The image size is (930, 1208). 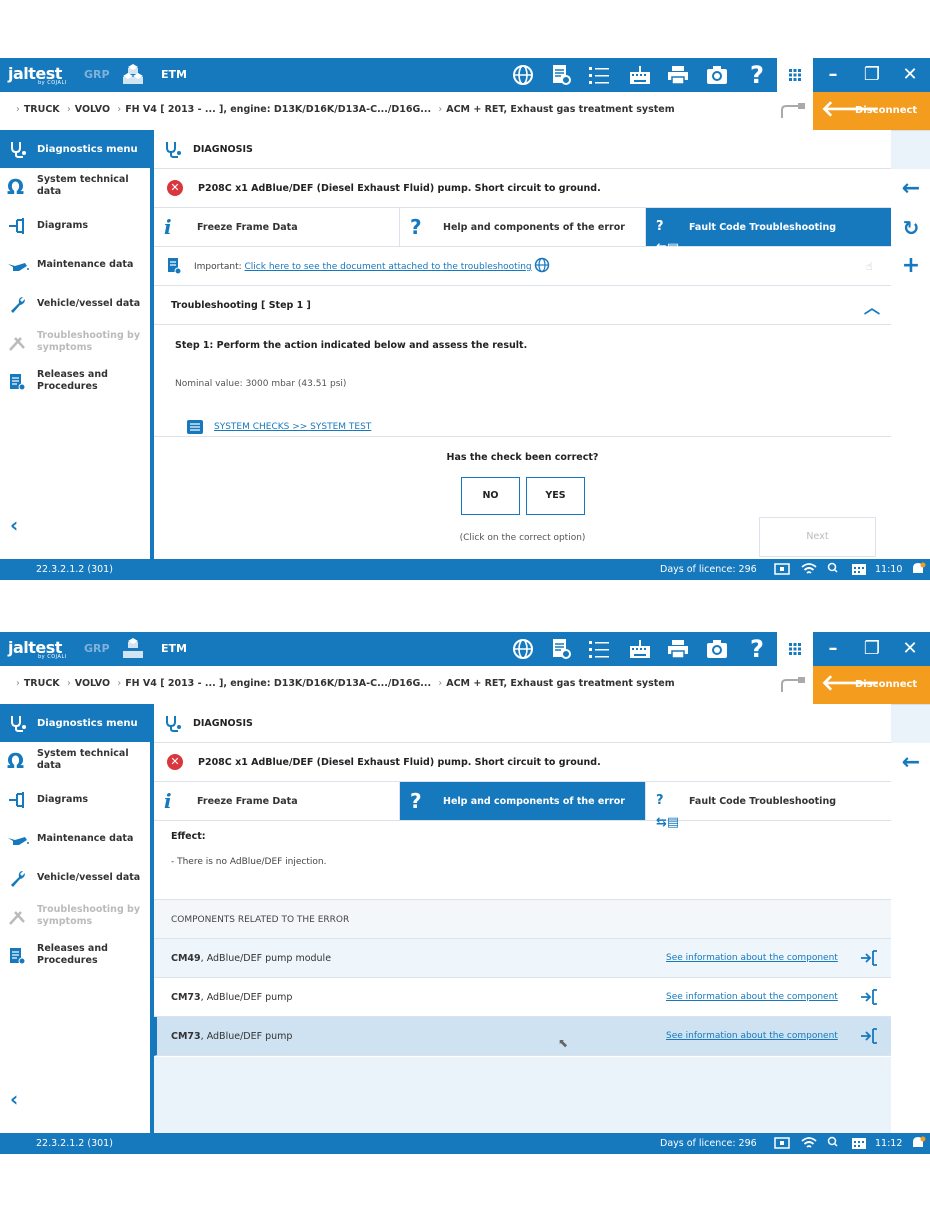 What do you see at coordinates (490, 496) in the screenshot?
I see `no-button: NO` at bounding box center [490, 496].